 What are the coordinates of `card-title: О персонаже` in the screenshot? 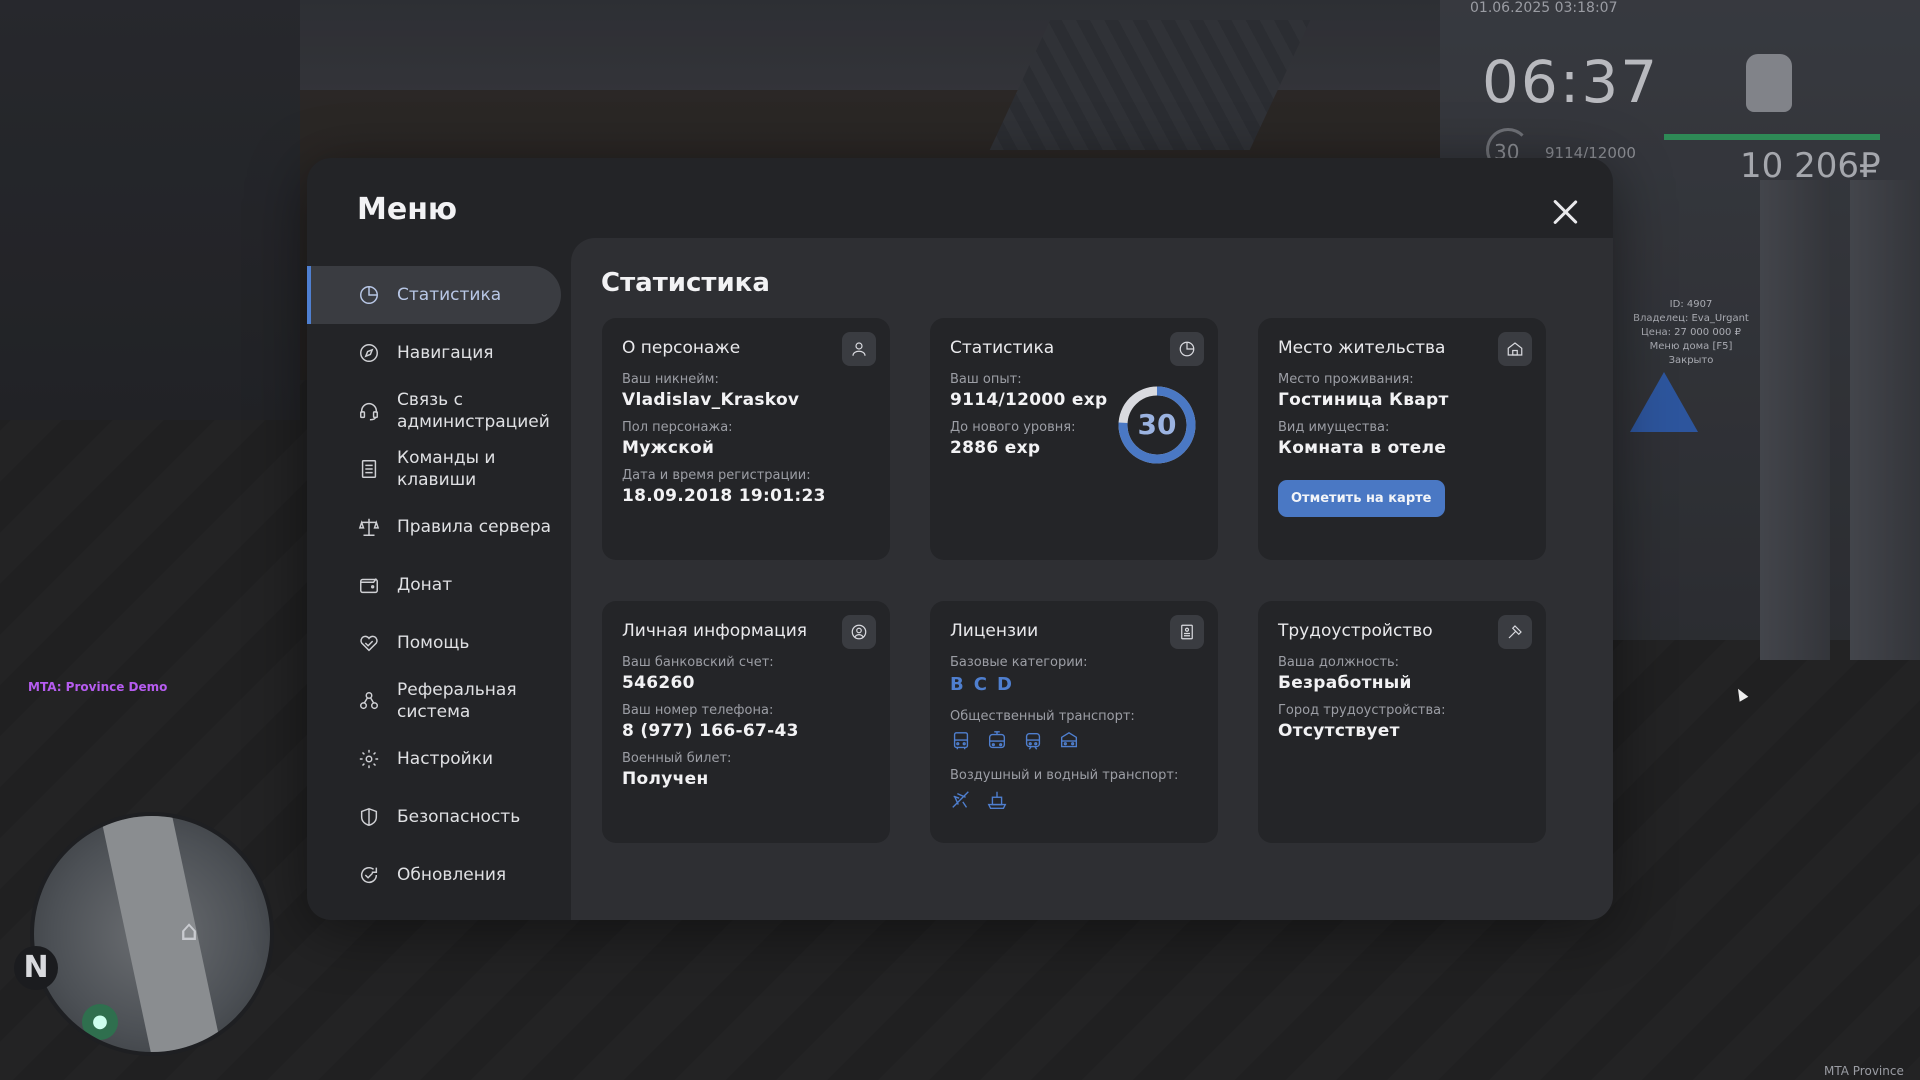 It's located at (681, 348).